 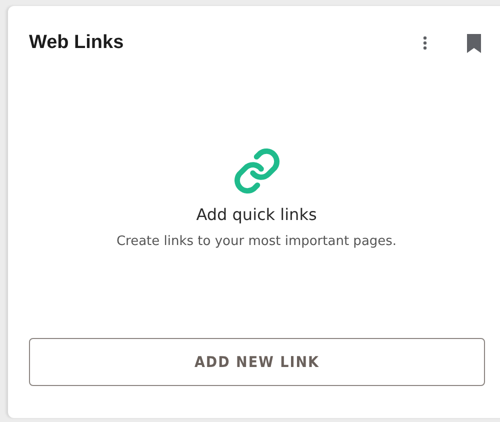 I want to click on bookmark-icon, so click(x=474, y=43).